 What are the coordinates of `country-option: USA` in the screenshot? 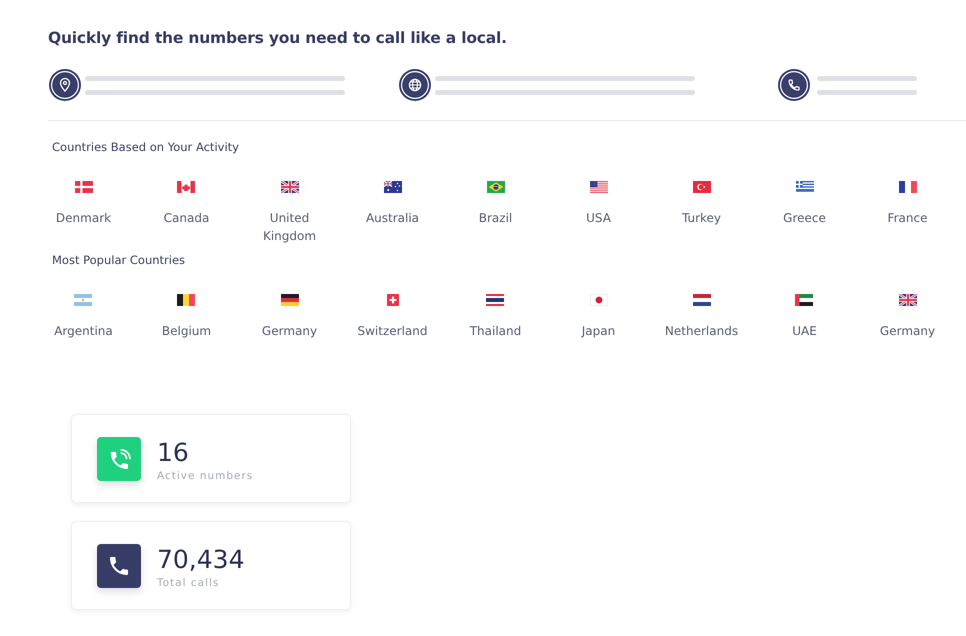 It's located at (598, 204).